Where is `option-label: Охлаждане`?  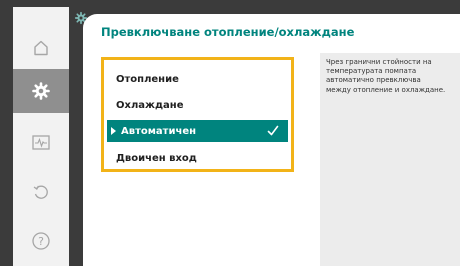
option-label: Охлаждане is located at coordinates (150, 105).